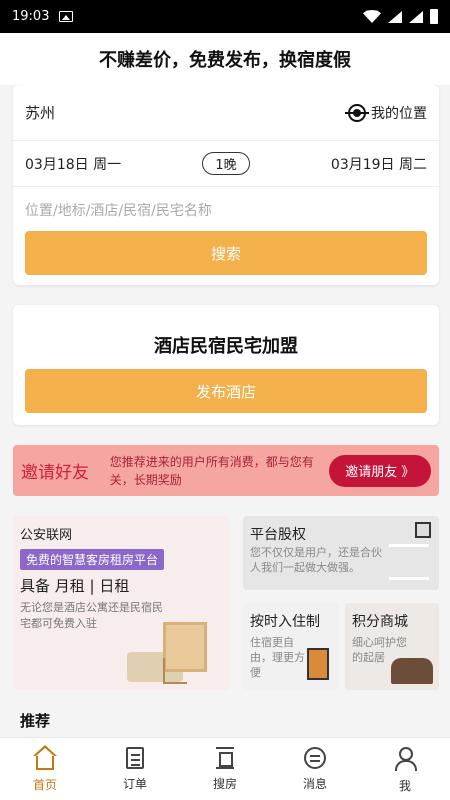  Describe the element at coordinates (226, 391) in the screenshot. I see `publish-hotel-button: 发布酒店` at that location.